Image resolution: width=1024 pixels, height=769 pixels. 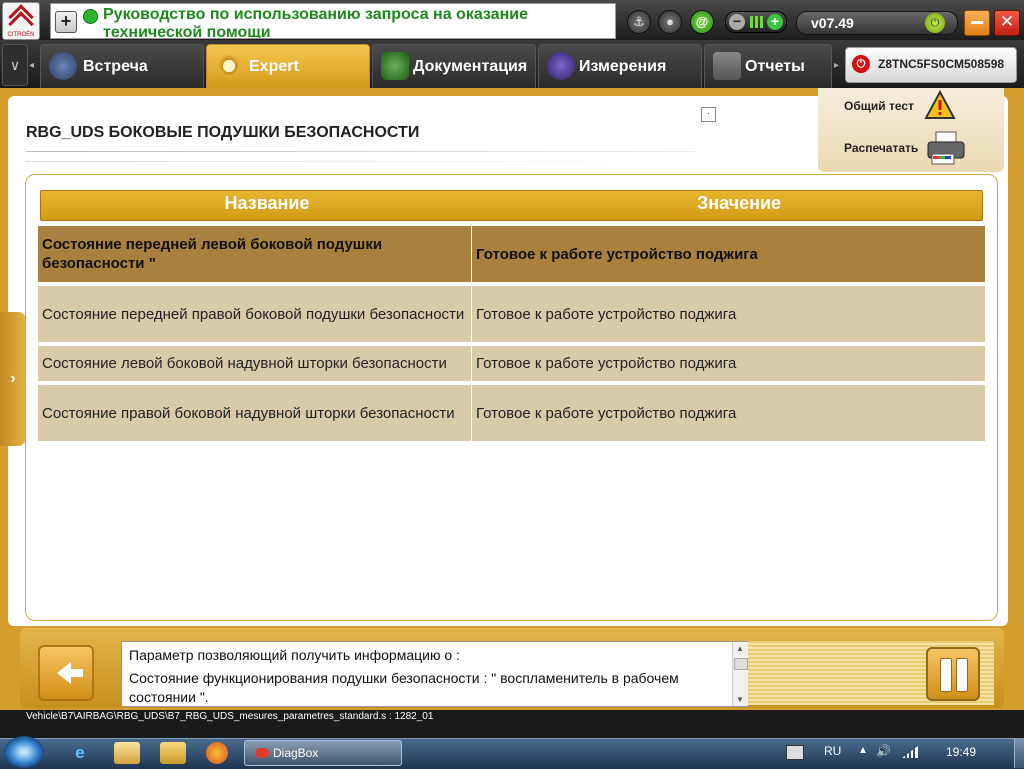 What do you see at coordinates (775, 22) in the screenshot?
I see `plus-icon: +` at bounding box center [775, 22].